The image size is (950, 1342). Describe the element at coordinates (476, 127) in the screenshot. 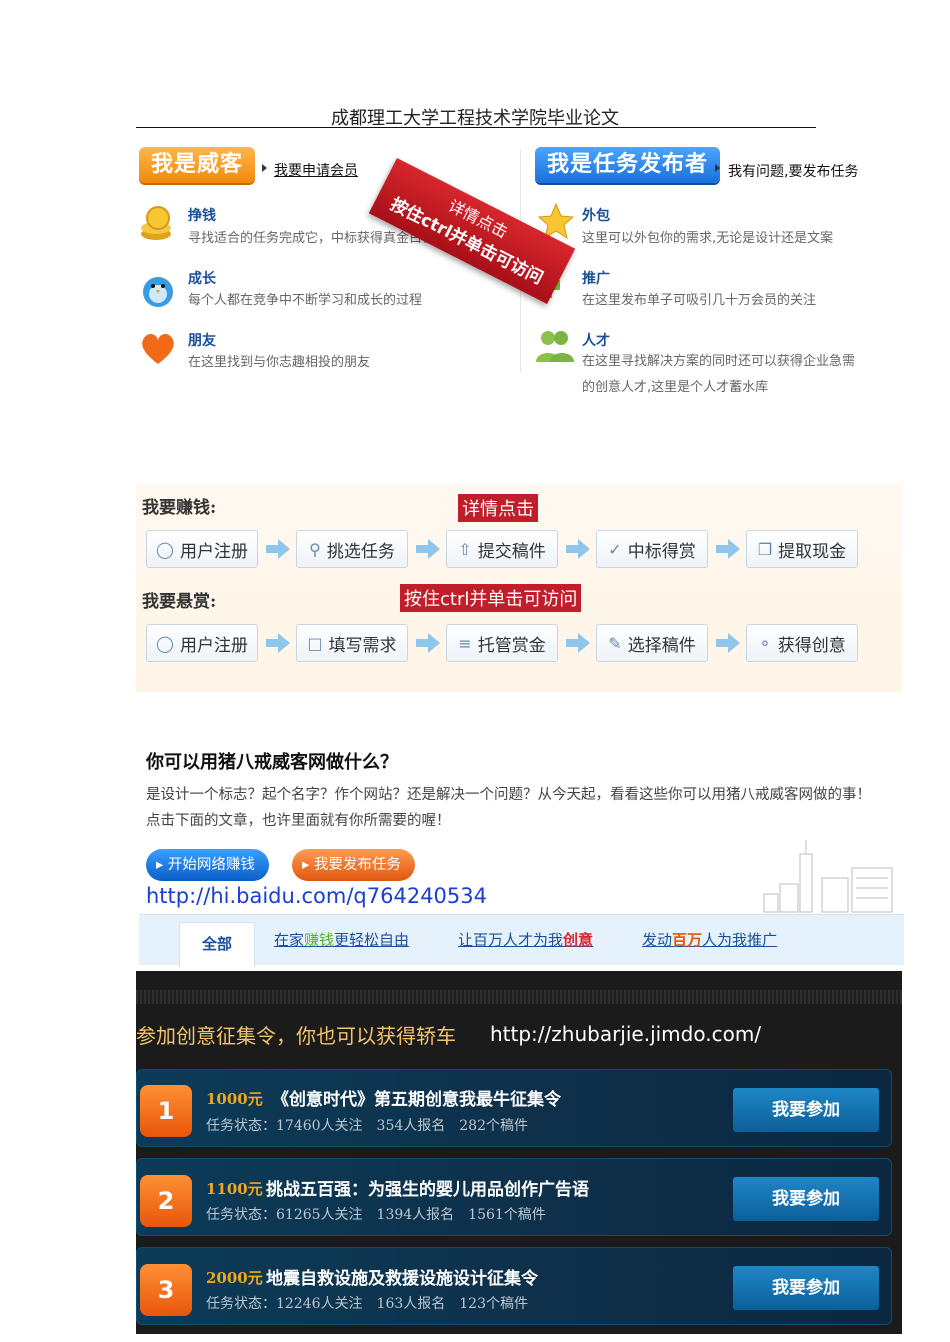

I see `header-rule` at that location.